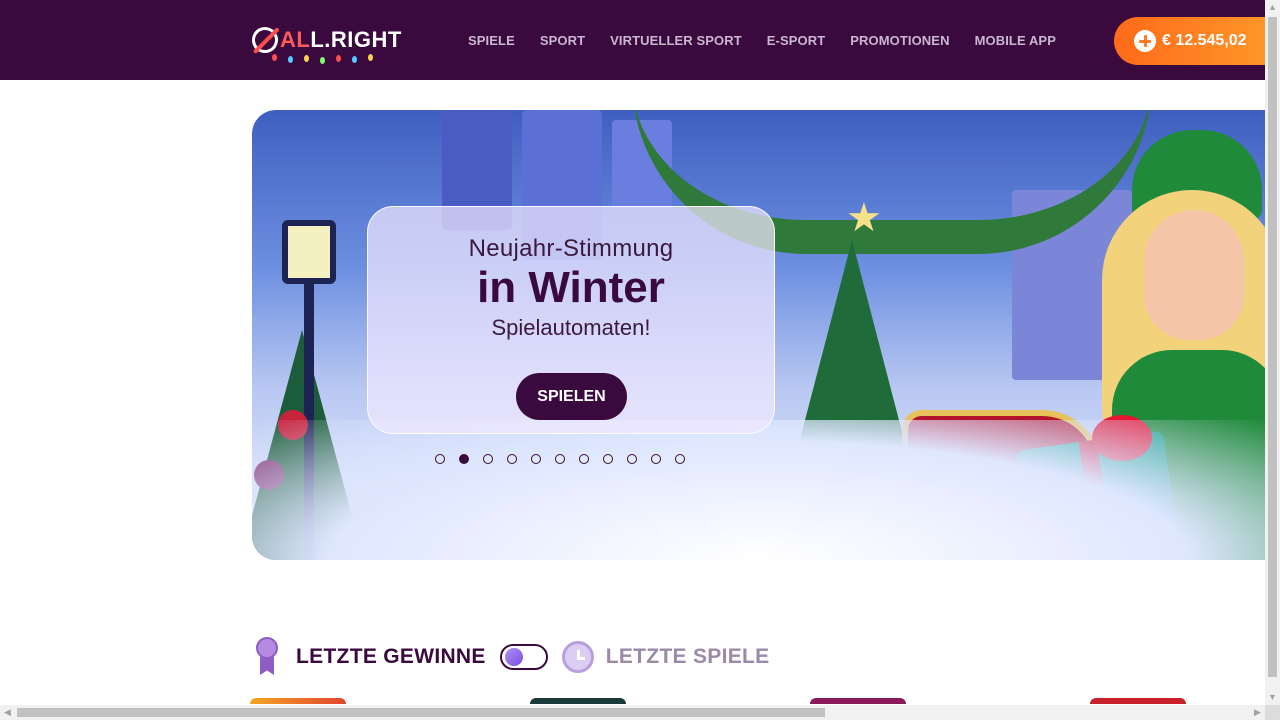 The width and height of the screenshot is (1280, 720). Describe the element at coordinates (513, 657) in the screenshot. I see `toggle-knob` at that location.